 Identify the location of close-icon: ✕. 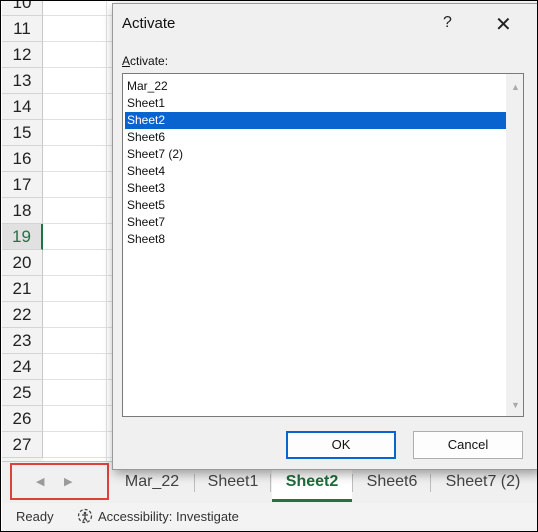
(503, 24).